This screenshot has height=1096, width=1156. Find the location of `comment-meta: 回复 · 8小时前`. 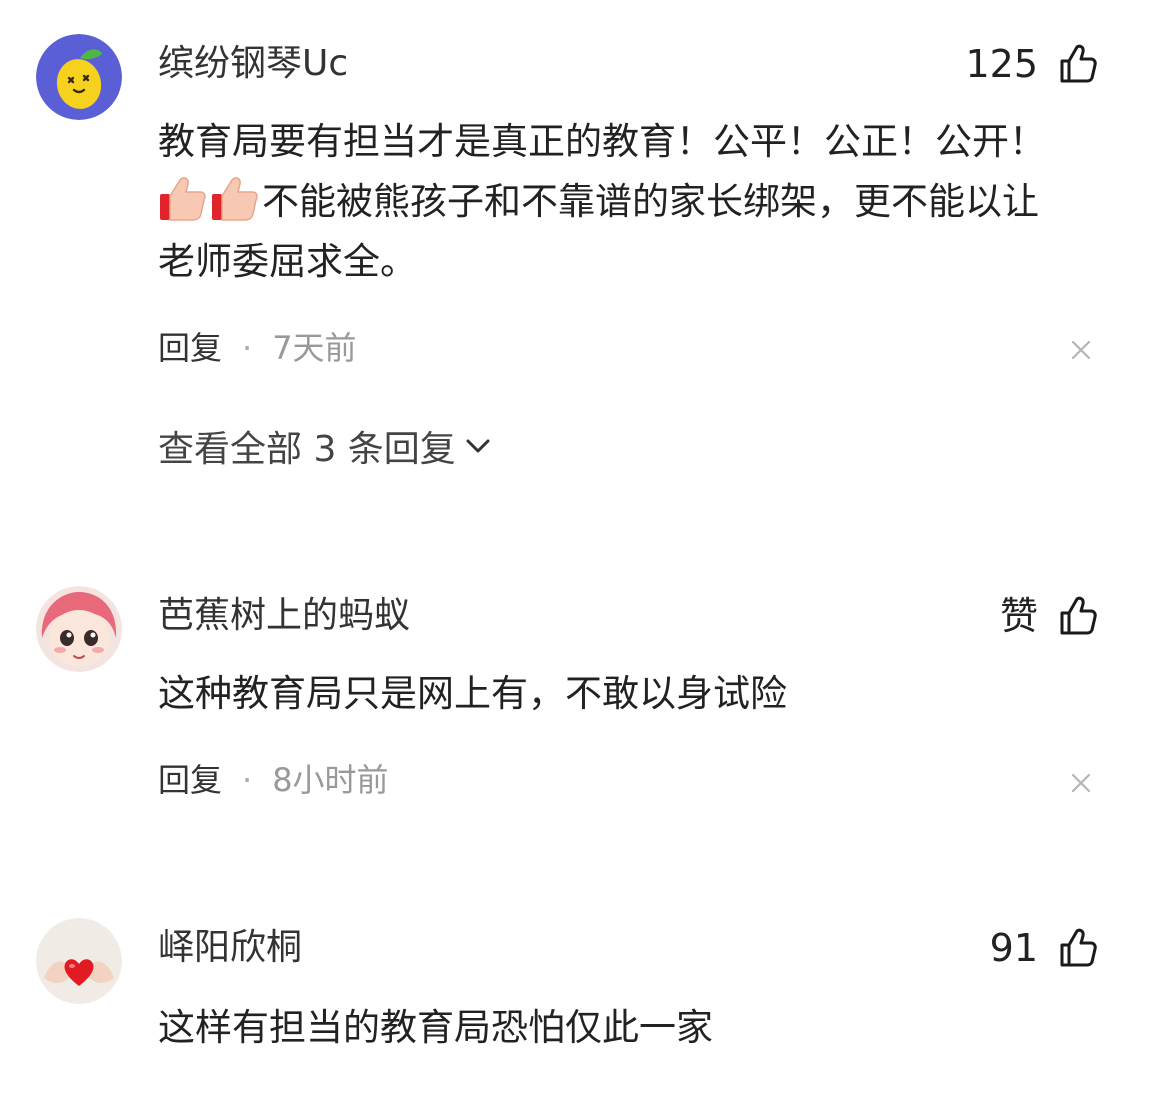

comment-meta: 回复 · 8小时前 is located at coordinates (273, 780).